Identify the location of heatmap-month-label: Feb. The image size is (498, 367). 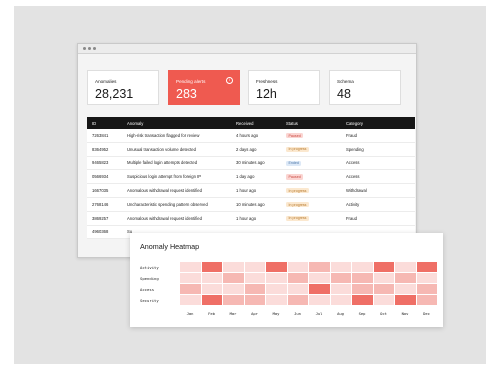
(211, 313).